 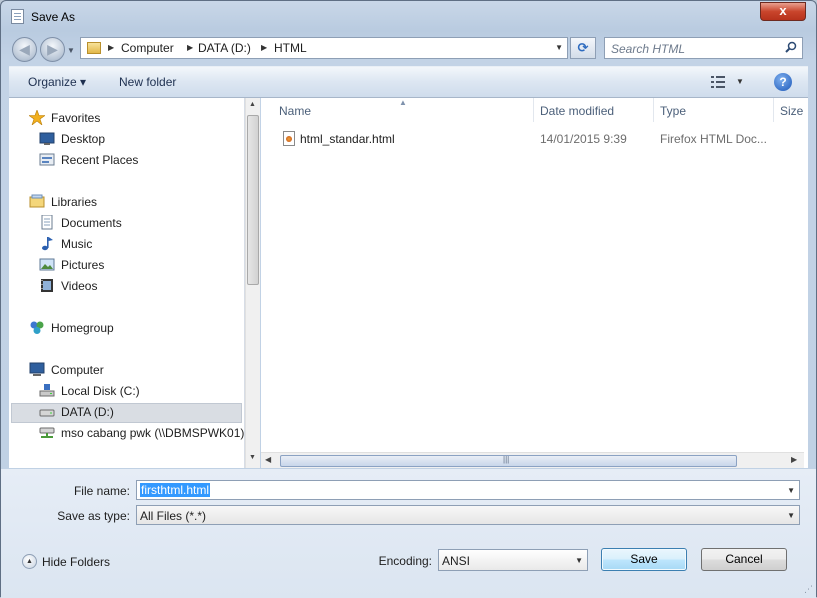 I want to click on address-bar: ▶ Computer ▶ DATA (D:) ▶ HTML ▼, so click(x=324, y=48).